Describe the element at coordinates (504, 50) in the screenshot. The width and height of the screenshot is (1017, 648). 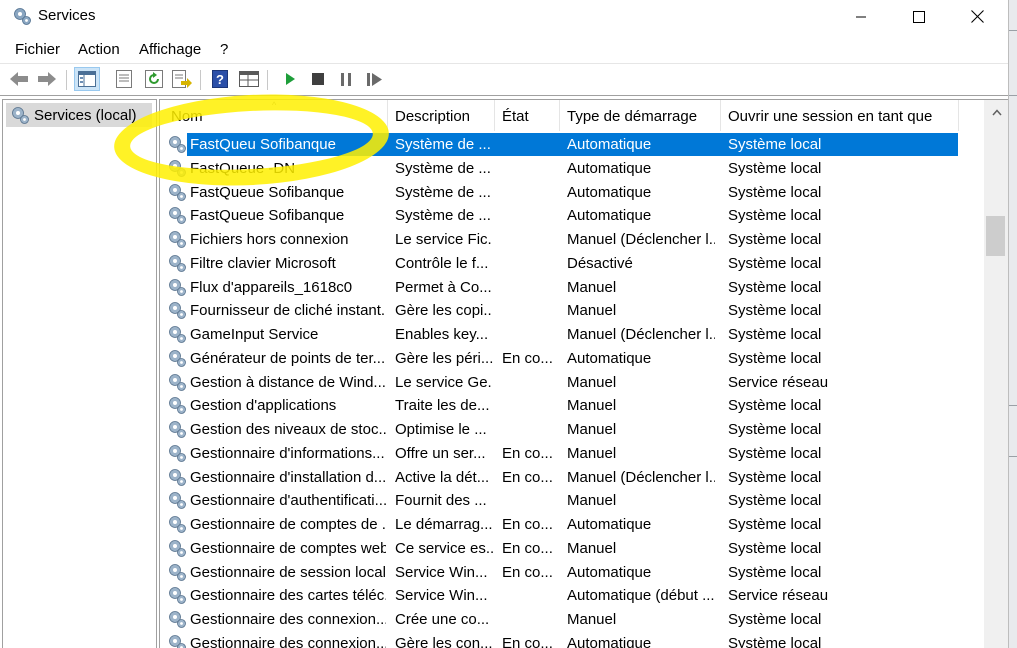
I see `menu-bar: Fichier Action Affichage ?` at that location.